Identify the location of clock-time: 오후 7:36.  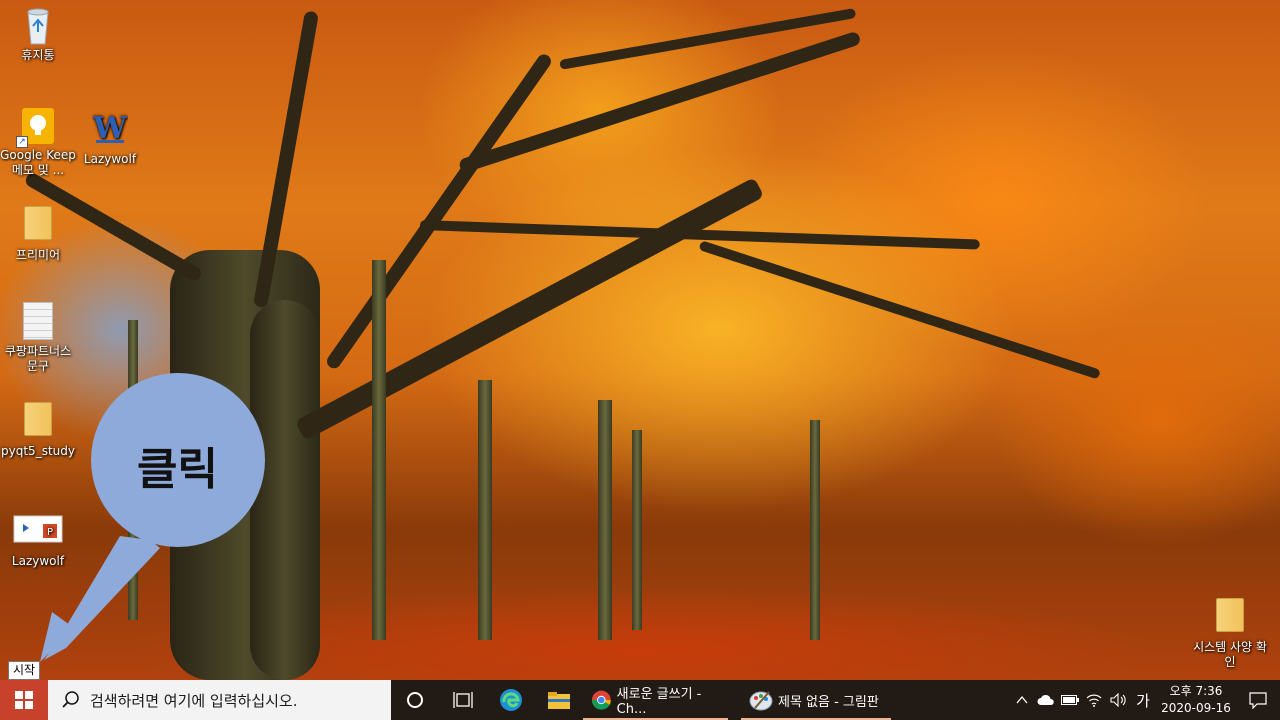
(1196, 691).